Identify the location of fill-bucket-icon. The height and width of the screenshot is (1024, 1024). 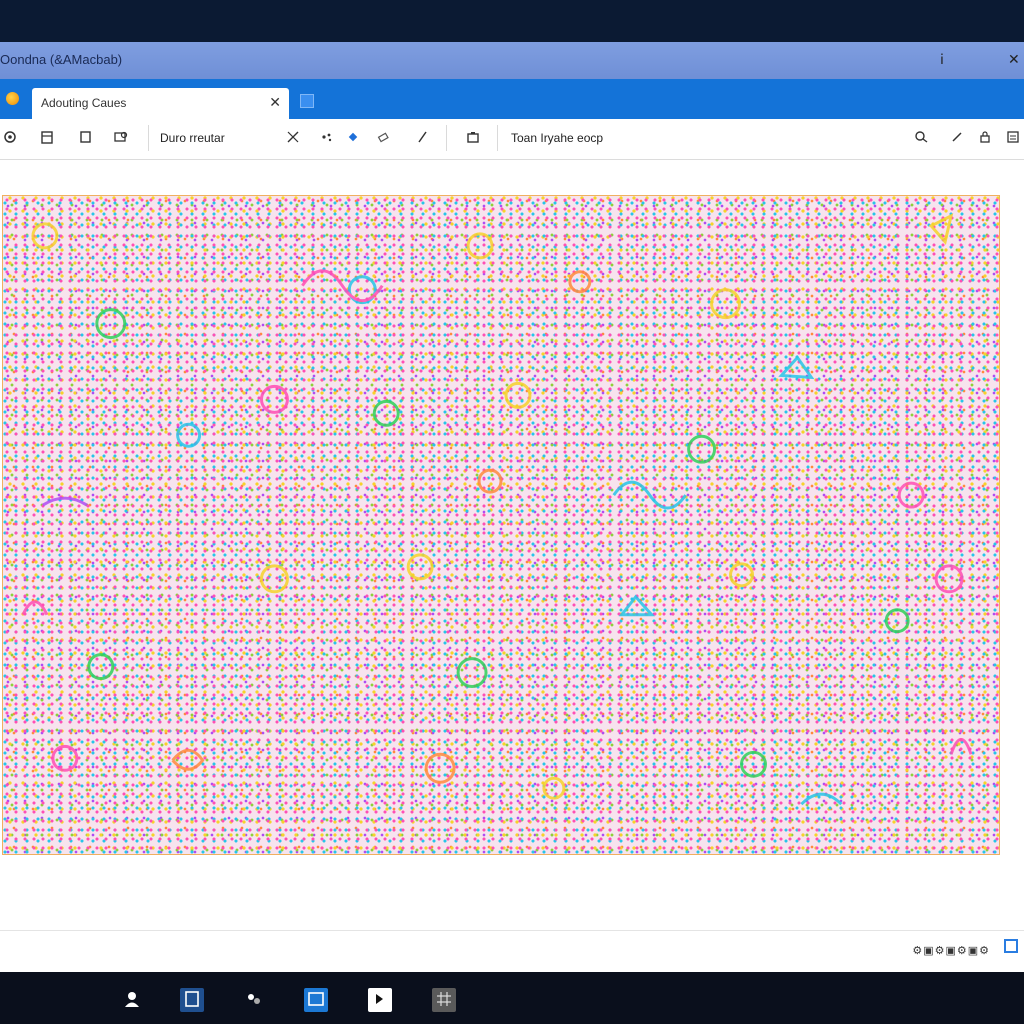
(353, 138).